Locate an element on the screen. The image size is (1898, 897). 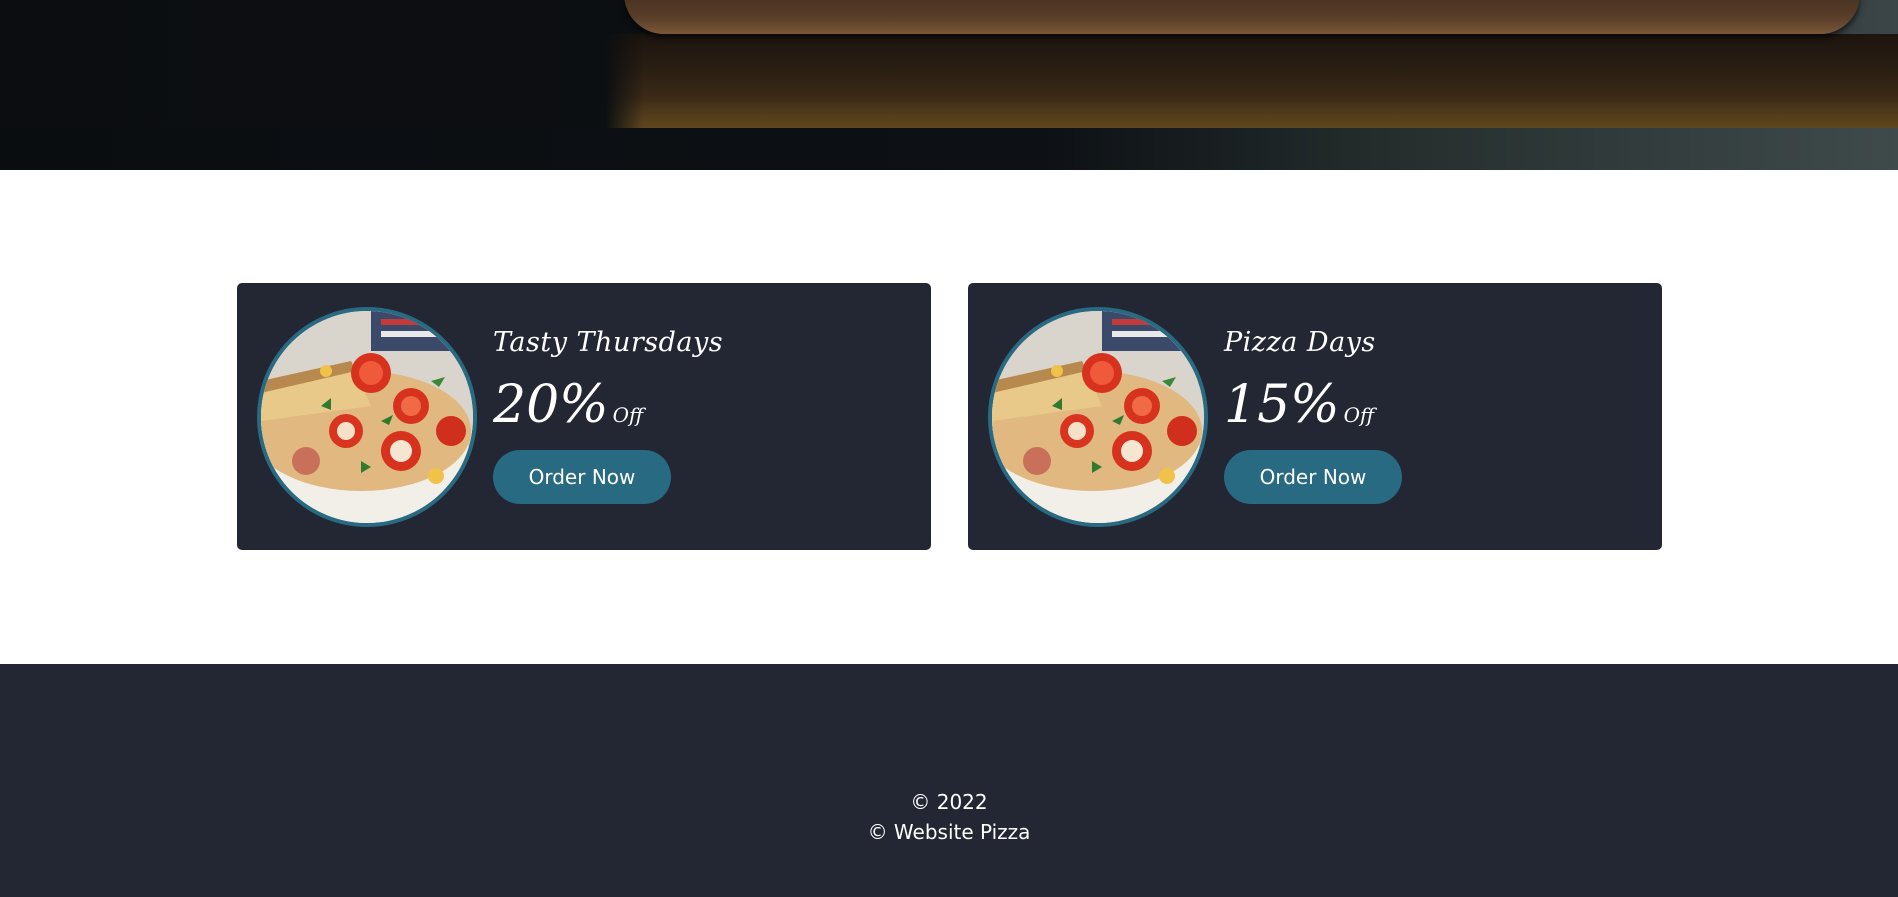
offer-percent: 15% is located at coordinates (1282, 405).